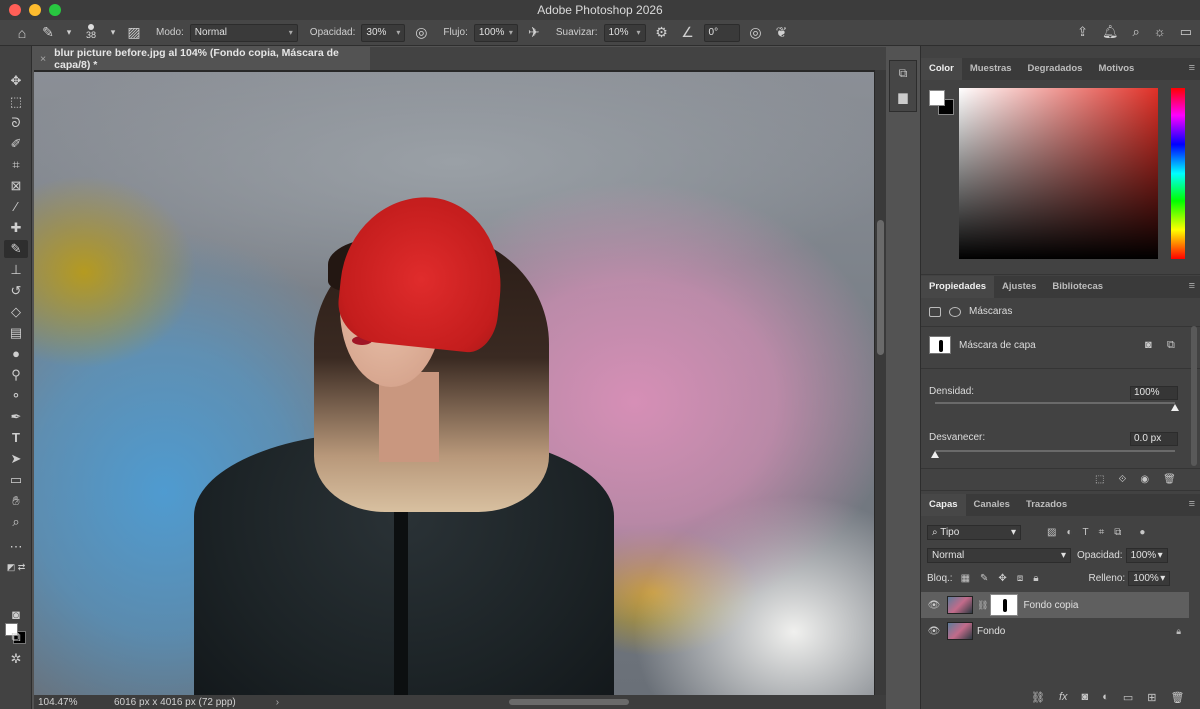  I want to click on new-adjustment-layer-icon: ◐, so click(1105, 697).